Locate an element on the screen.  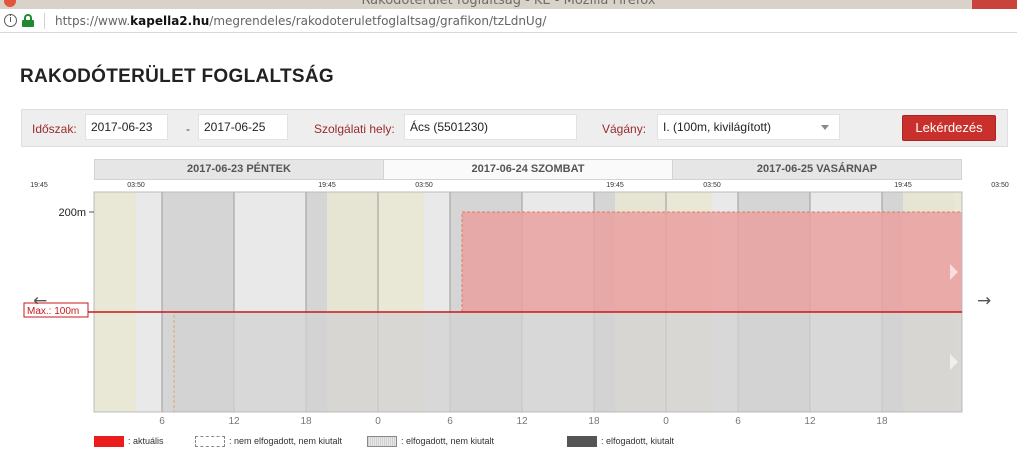
legend-swatch-dashed is located at coordinates (210, 441).